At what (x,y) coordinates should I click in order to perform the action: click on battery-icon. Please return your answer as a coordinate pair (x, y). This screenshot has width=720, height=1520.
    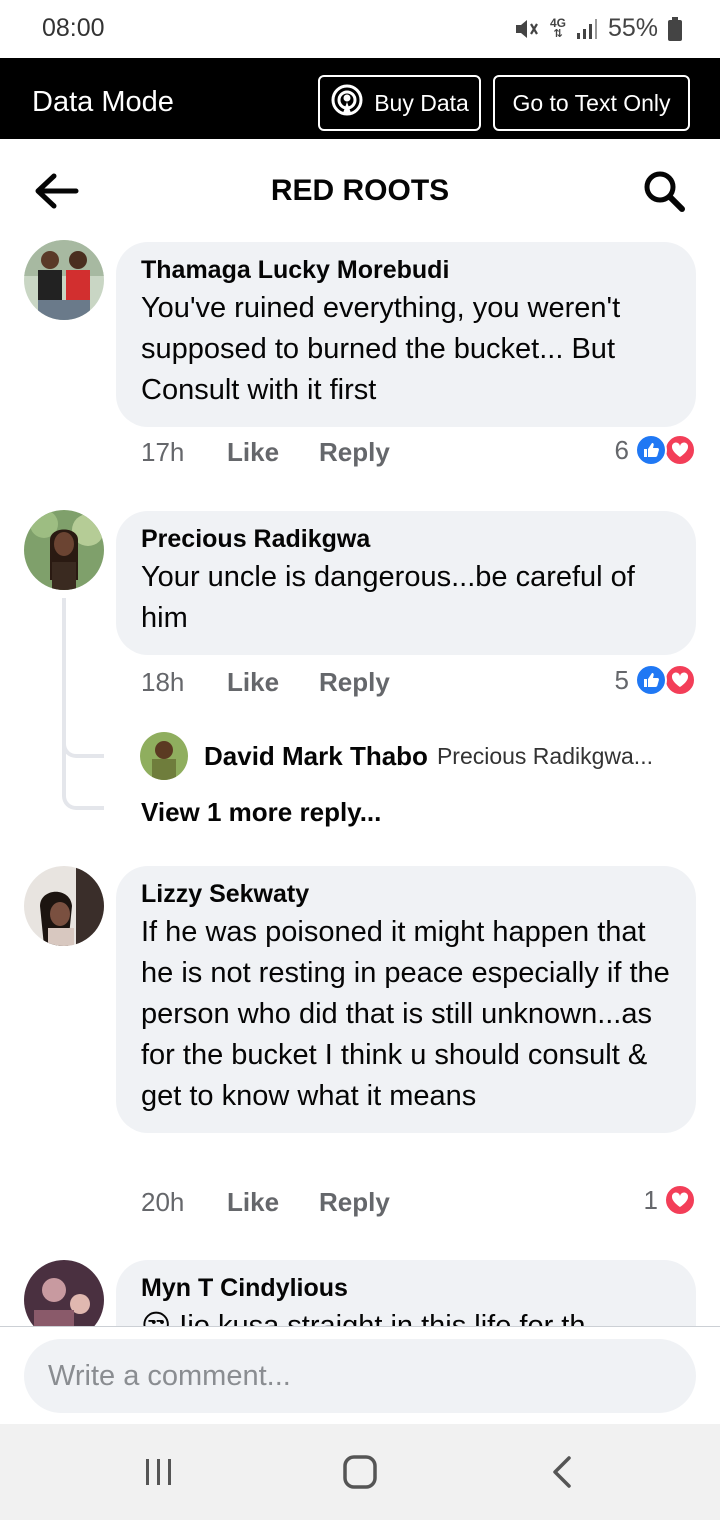
    Looking at the image, I should click on (675, 28).